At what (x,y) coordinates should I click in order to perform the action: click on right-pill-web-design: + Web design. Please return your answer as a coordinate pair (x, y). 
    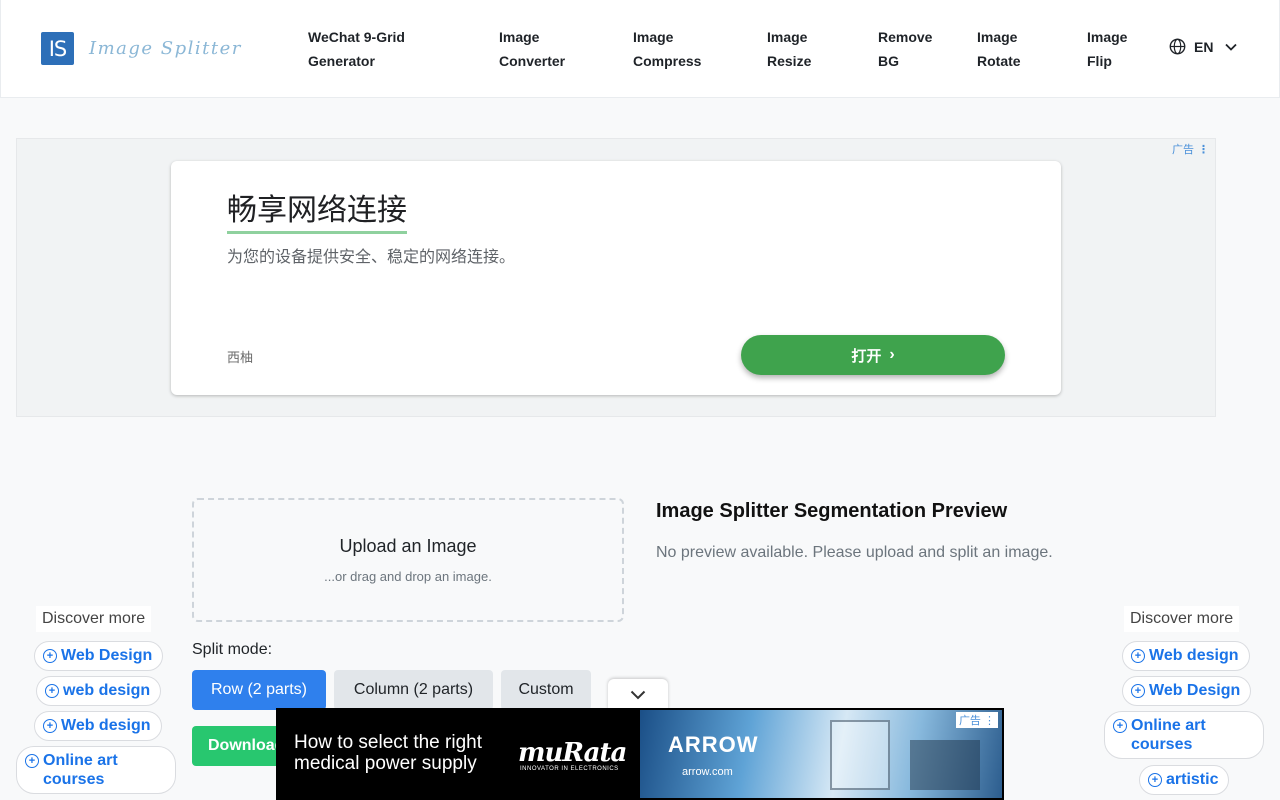
    Looking at the image, I should click on (1186, 656).